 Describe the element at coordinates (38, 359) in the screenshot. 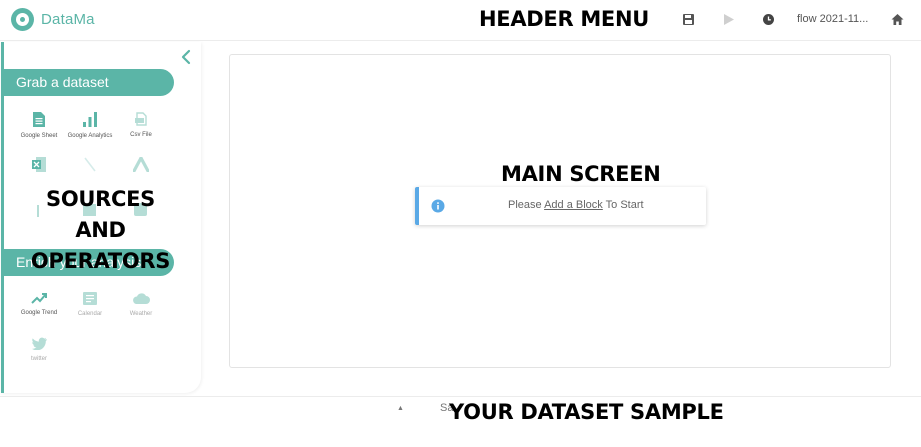

I see `tile-label: twitter` at that location.